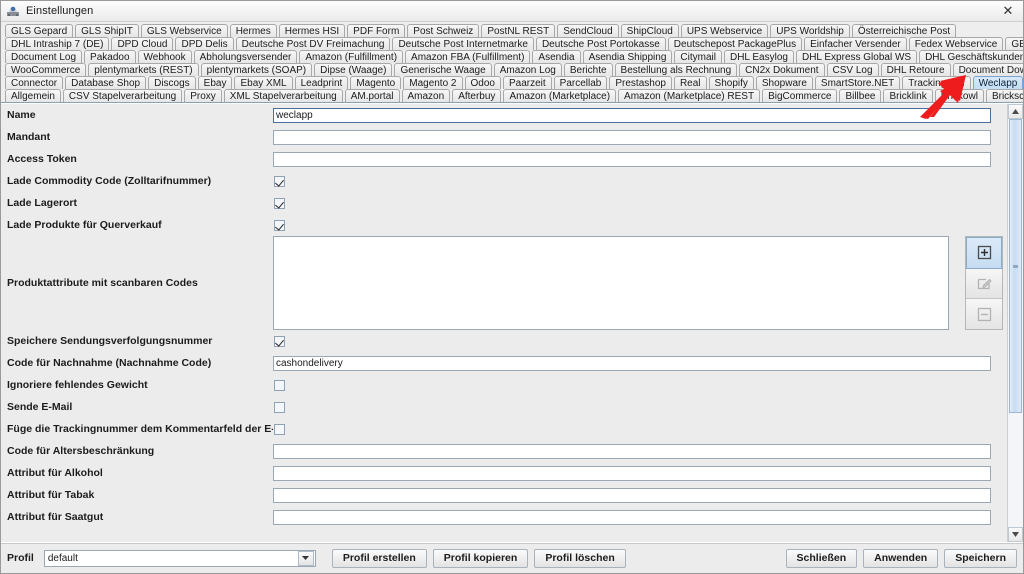 This screenshot has width=1024, height=574. What do you see at coordinates (984, 314) in the screenshot?
I see `remove-attribute-button` at bounding box center [984, 314].